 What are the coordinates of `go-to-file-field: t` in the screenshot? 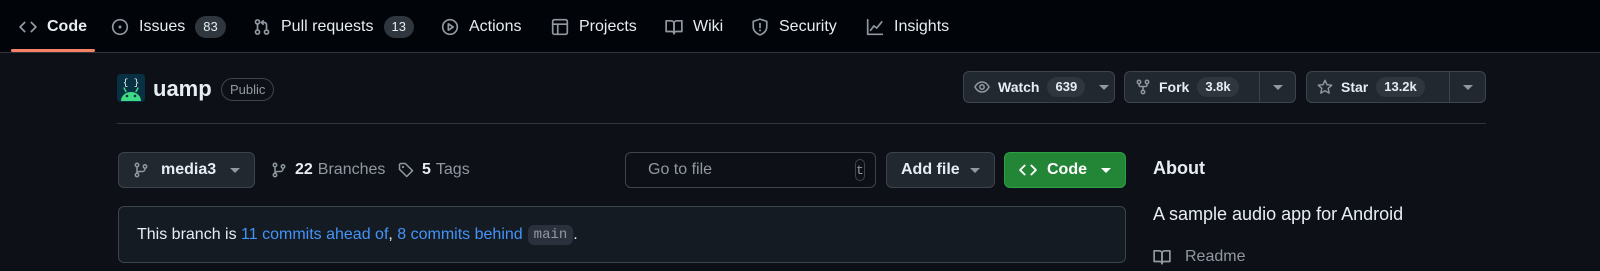 It's located at (750, 170).